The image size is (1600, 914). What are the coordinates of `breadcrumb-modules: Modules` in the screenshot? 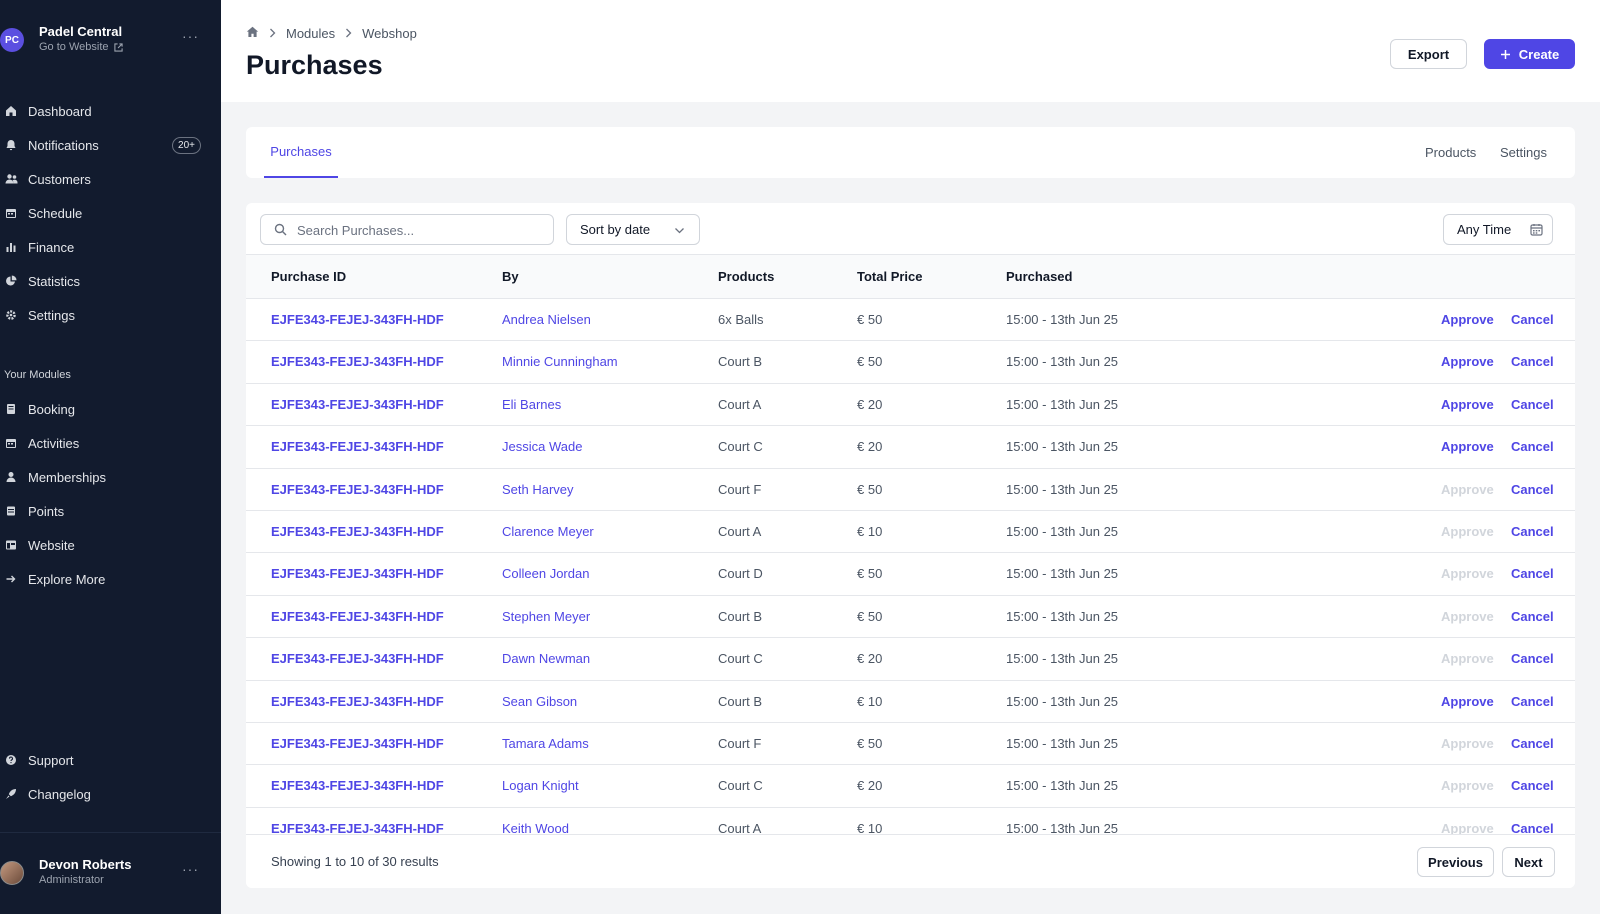 It's located at (310, 33).